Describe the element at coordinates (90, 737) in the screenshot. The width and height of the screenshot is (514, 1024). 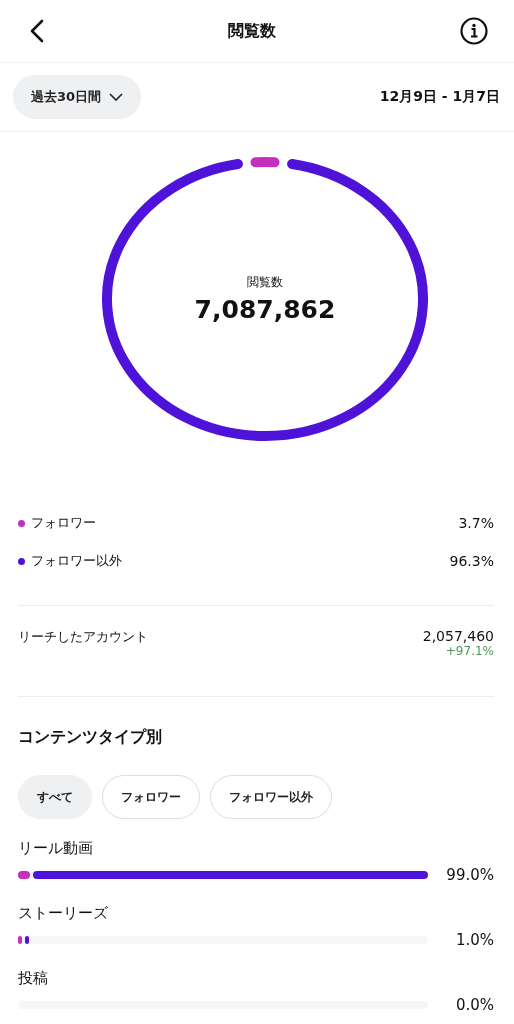
I see `section-heading: コンテンツタイプ別` at that location.